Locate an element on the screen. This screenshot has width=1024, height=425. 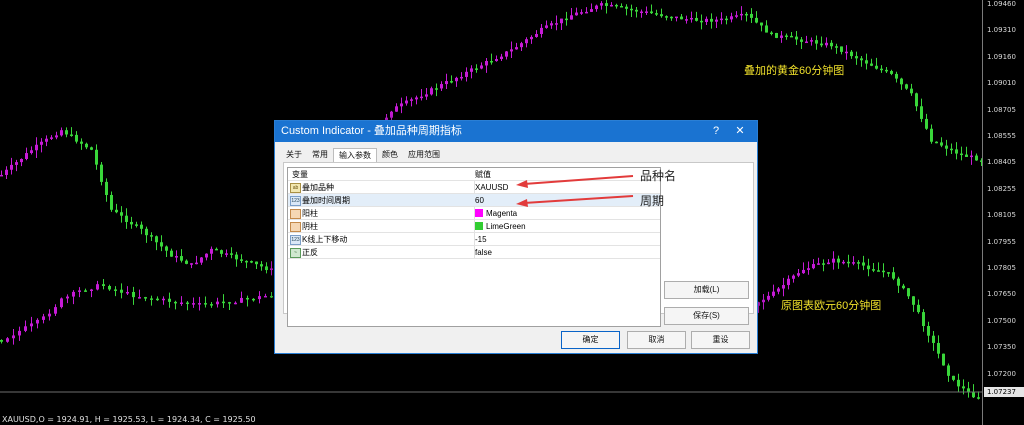
arrow-head-period is located at coordinates (522, 203).